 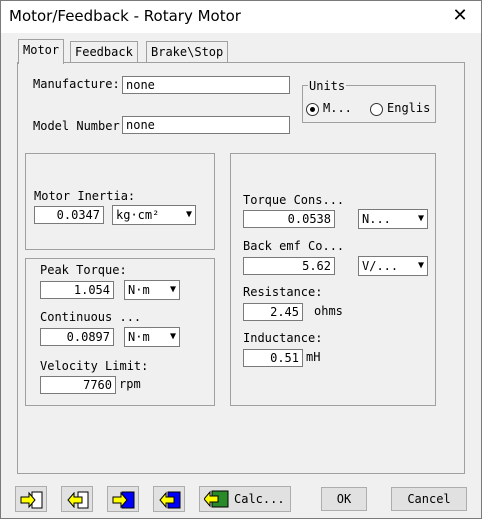 What do you see at coordinates (393, 219) in the screenshot?
I see `torque-constant-unit-select: N... ▼` at bounding box center [393, 219].